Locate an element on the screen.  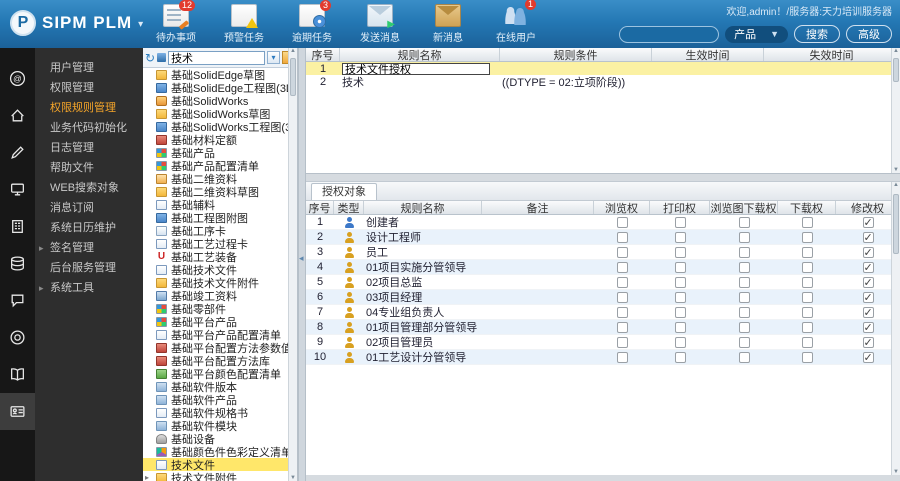
tree-view-icon is located at coordinates (162, 57).